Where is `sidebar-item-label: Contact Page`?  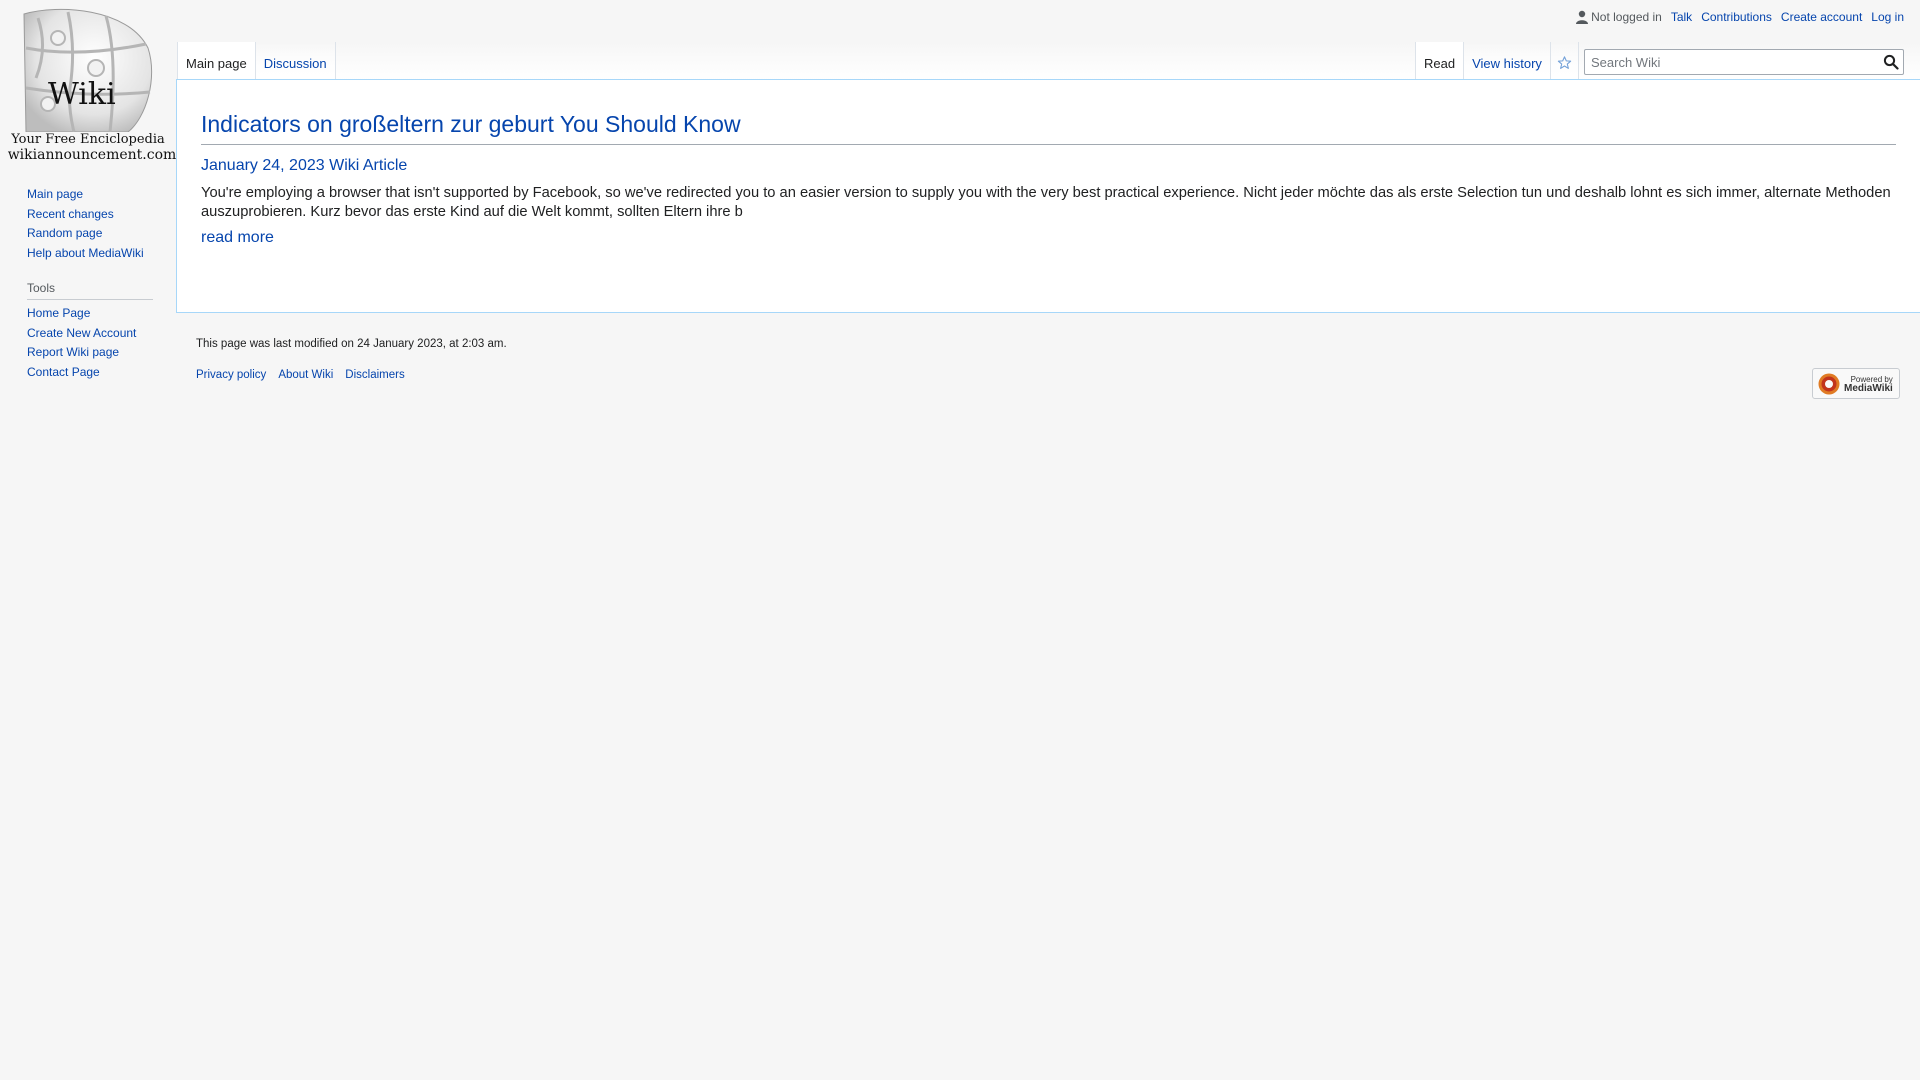
sidebar-item-label: Contact Page is located at coordinates (63, 372).